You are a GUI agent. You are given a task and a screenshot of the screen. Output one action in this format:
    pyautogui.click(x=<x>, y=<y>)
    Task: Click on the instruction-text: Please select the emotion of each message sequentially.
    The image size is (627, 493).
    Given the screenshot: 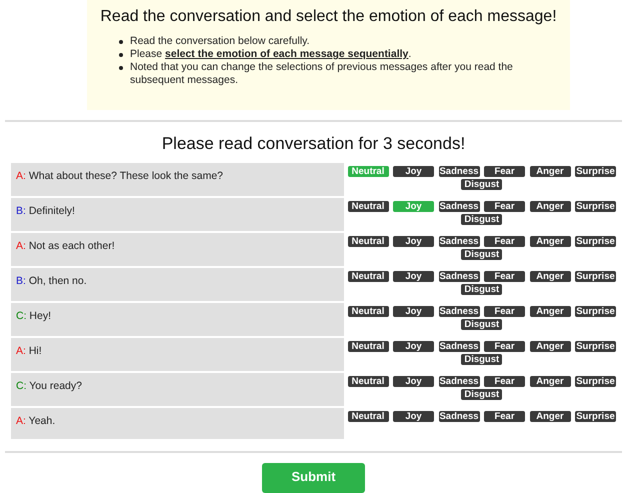 What is the action you would take?
    pyautogui.click(x=271, y=54)
    